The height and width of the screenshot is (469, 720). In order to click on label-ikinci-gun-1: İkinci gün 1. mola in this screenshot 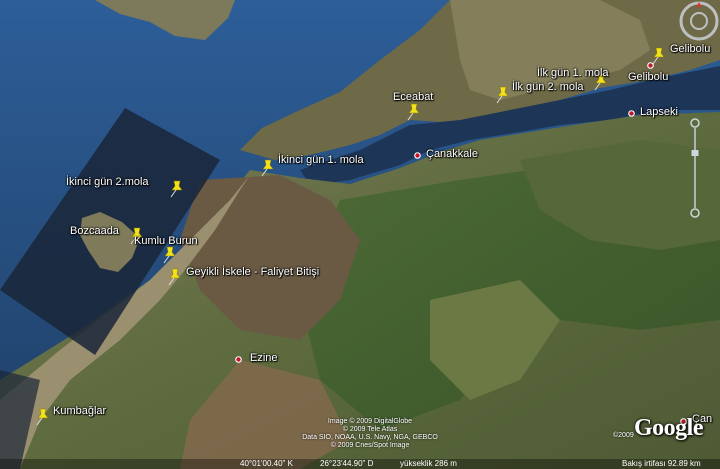, I will do `click(321, 160)`.